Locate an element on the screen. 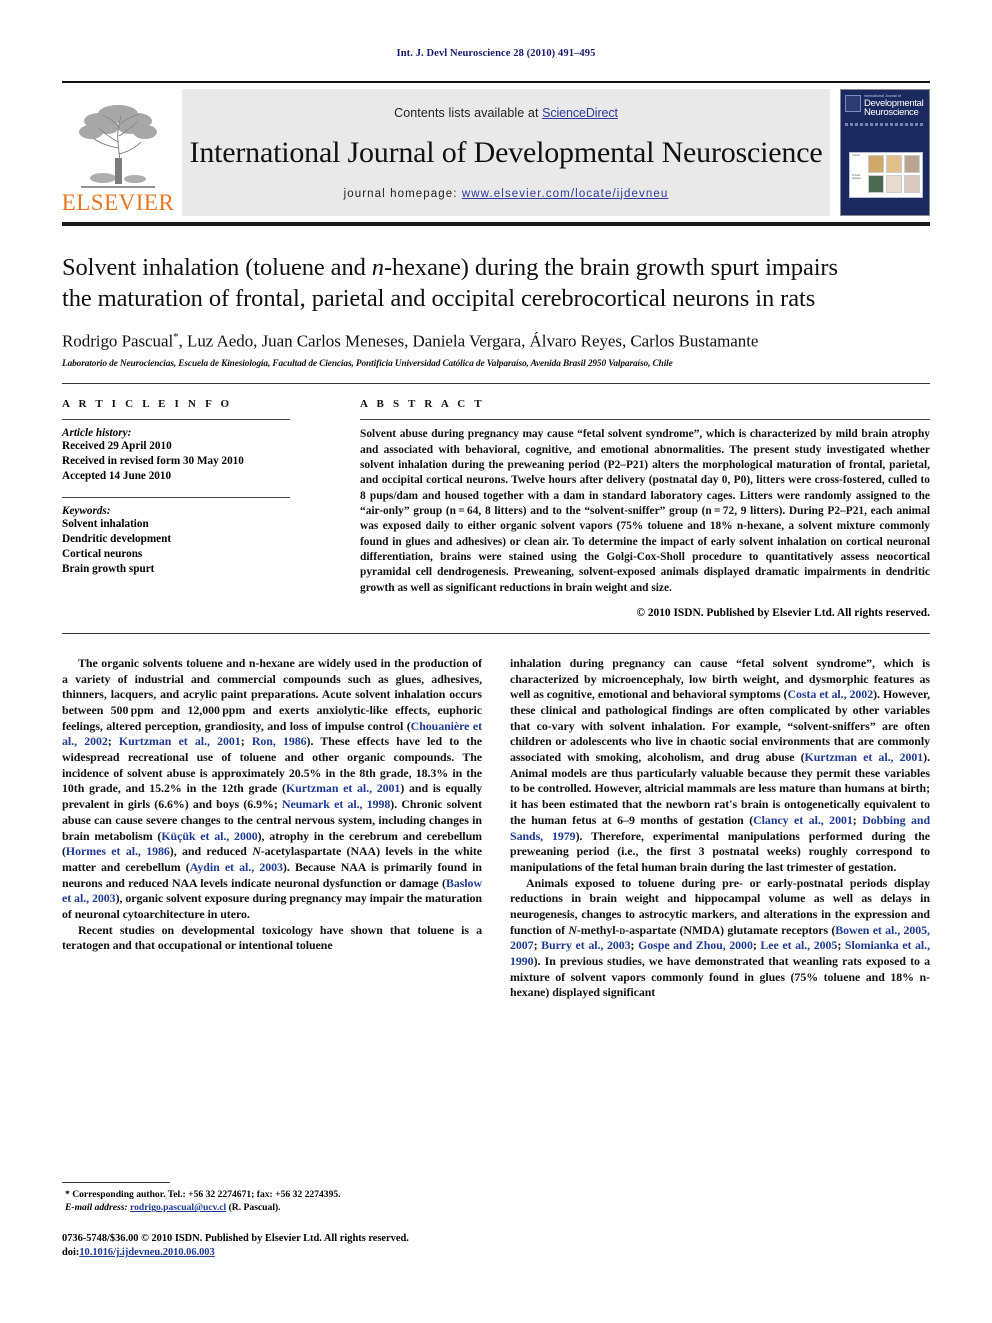 The height and width of the screenshot is (1323, 992). citation-link: Hormes et al., 1986 is located at coordinates (118, 851).